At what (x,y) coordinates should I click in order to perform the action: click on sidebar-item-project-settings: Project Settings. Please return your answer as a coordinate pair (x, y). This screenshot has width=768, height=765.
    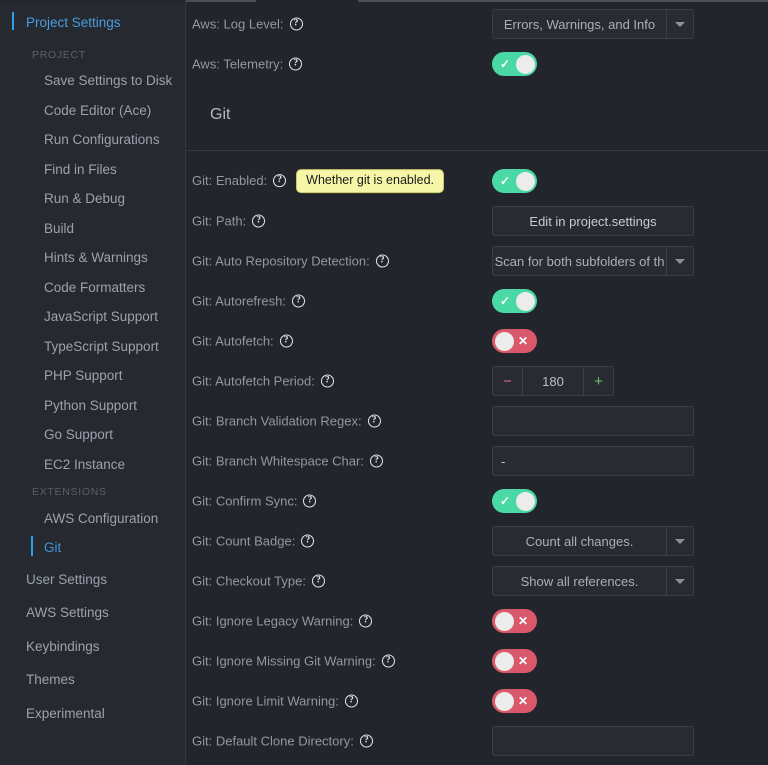
    Looking at the image, I should click on (92, 23).